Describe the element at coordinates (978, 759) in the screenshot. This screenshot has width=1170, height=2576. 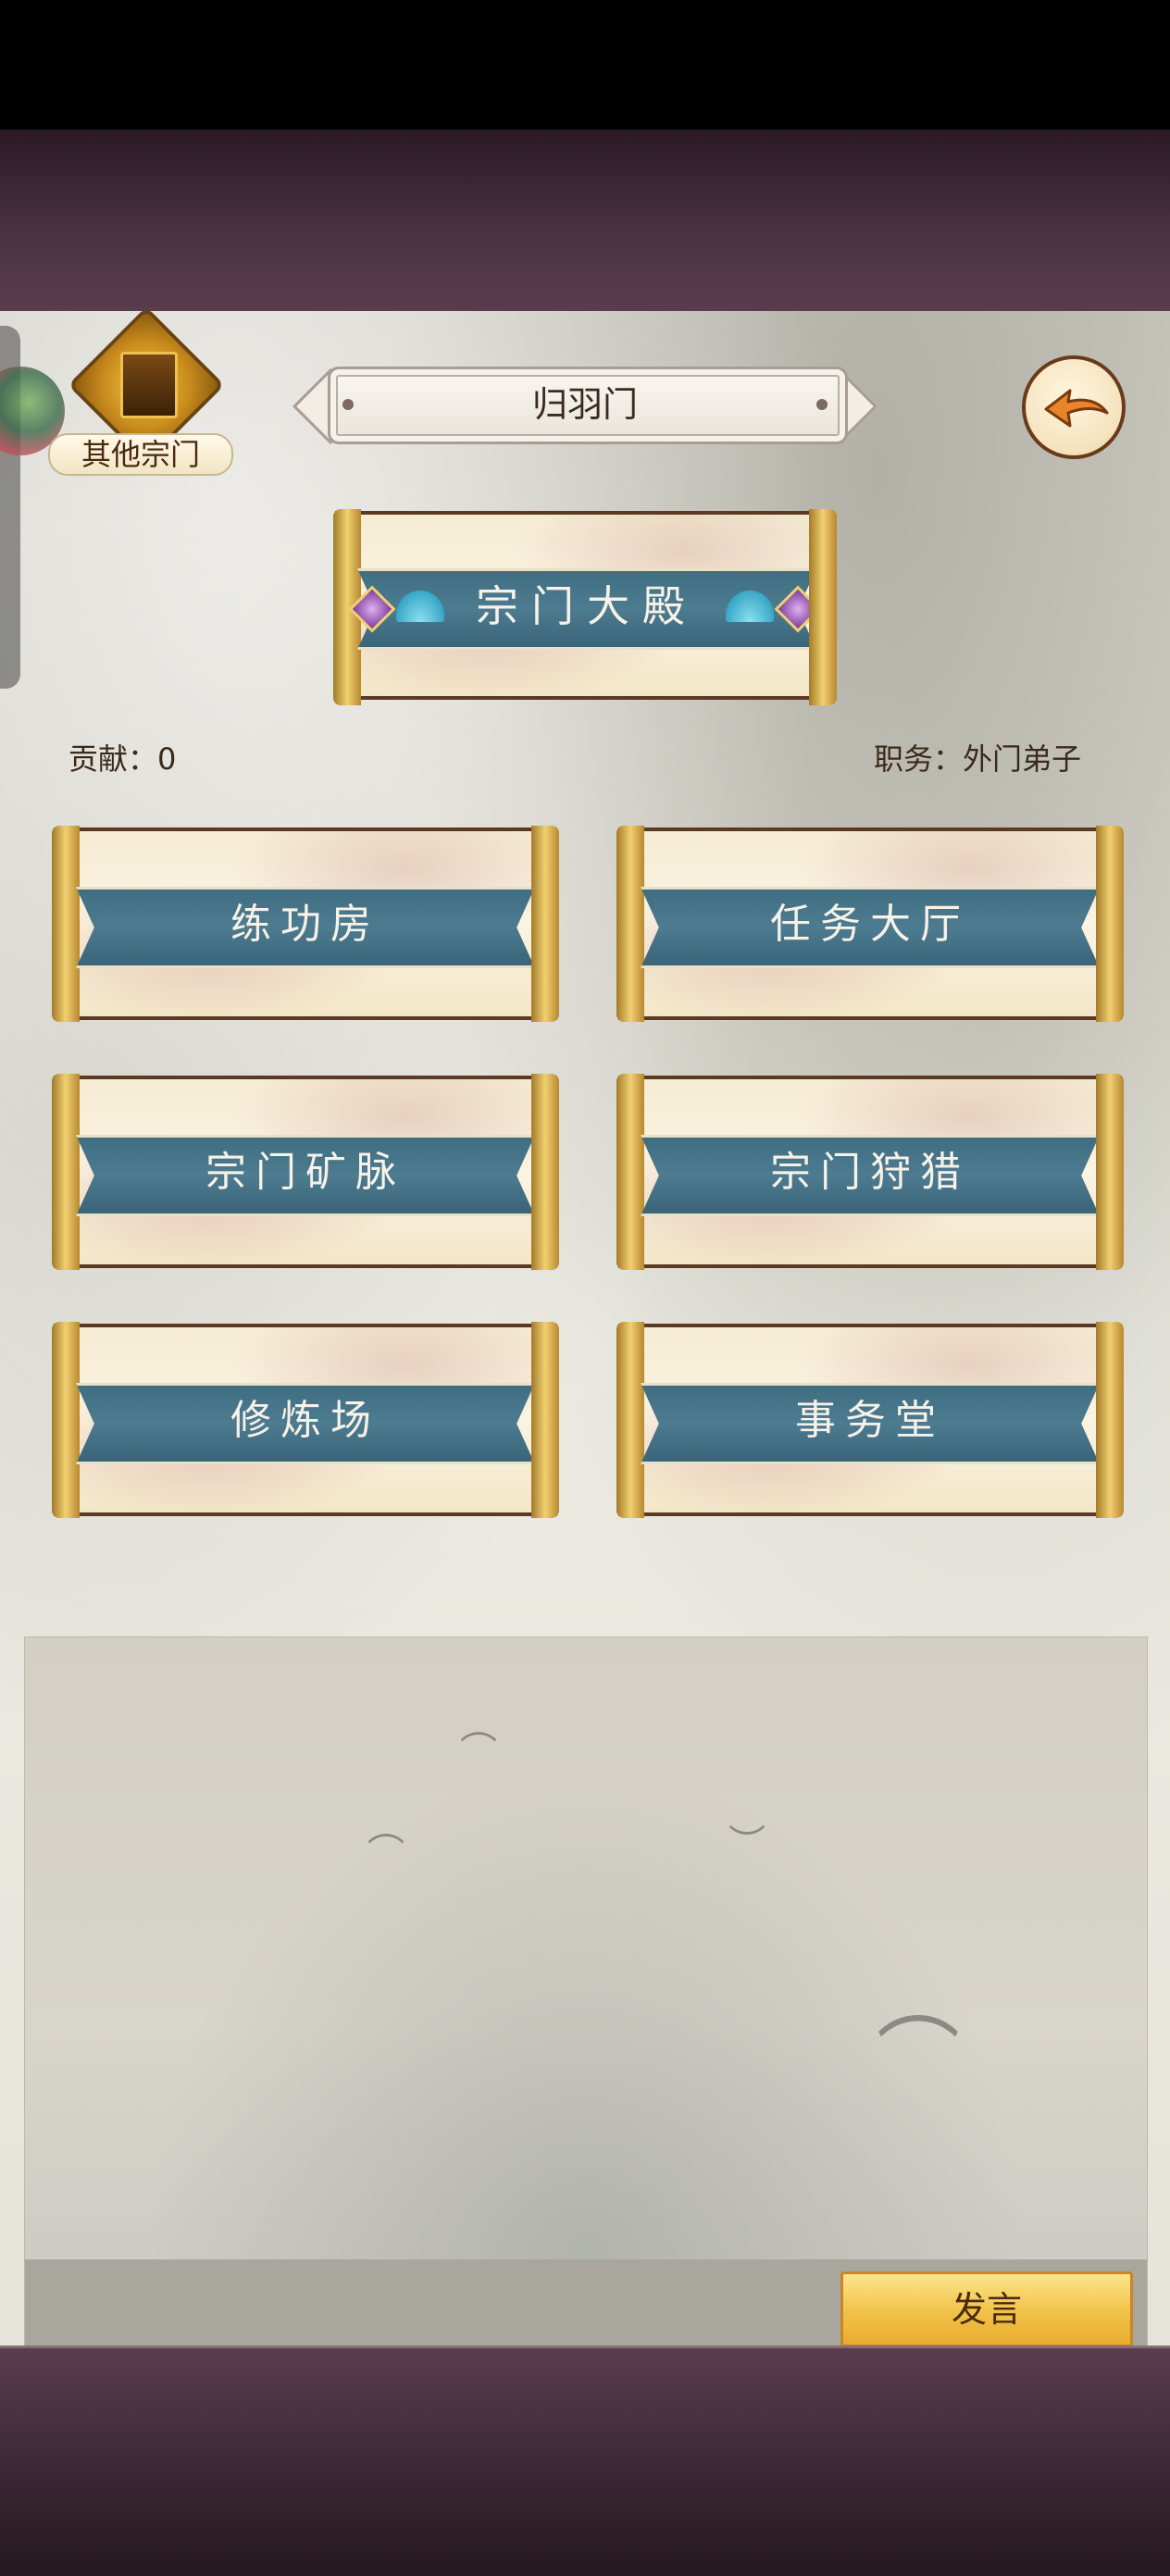
I see `position-text: 职务：外门弟子` at that location.